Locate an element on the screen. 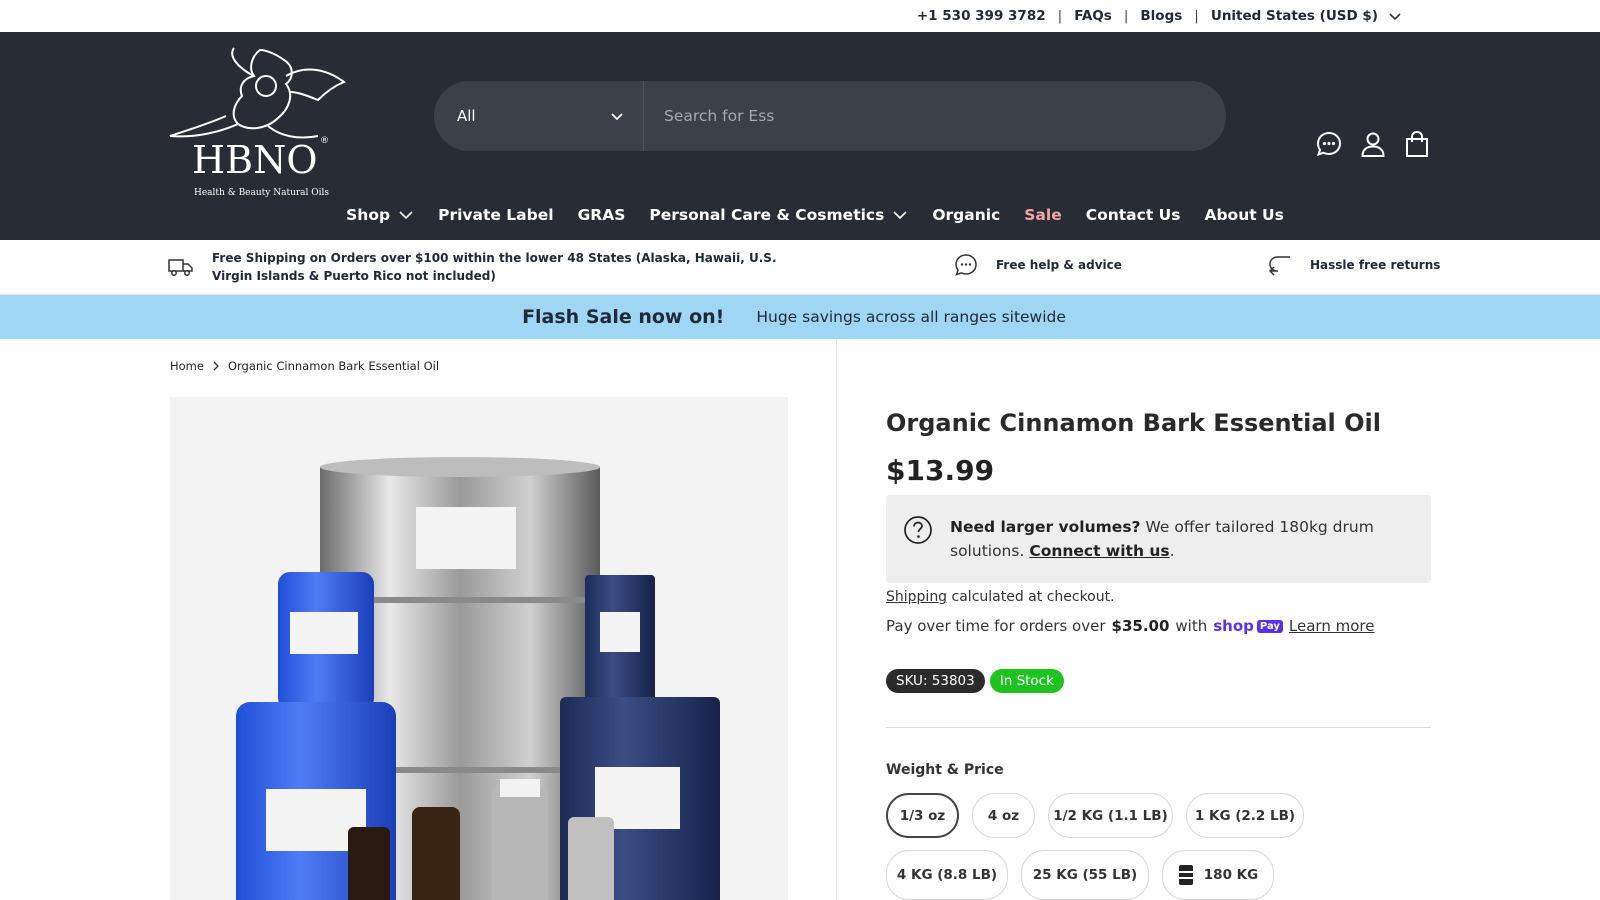 The height and width of the screenshot is (900, 1600). faqs-link: FAQs is located at coordinates (1093, 16).